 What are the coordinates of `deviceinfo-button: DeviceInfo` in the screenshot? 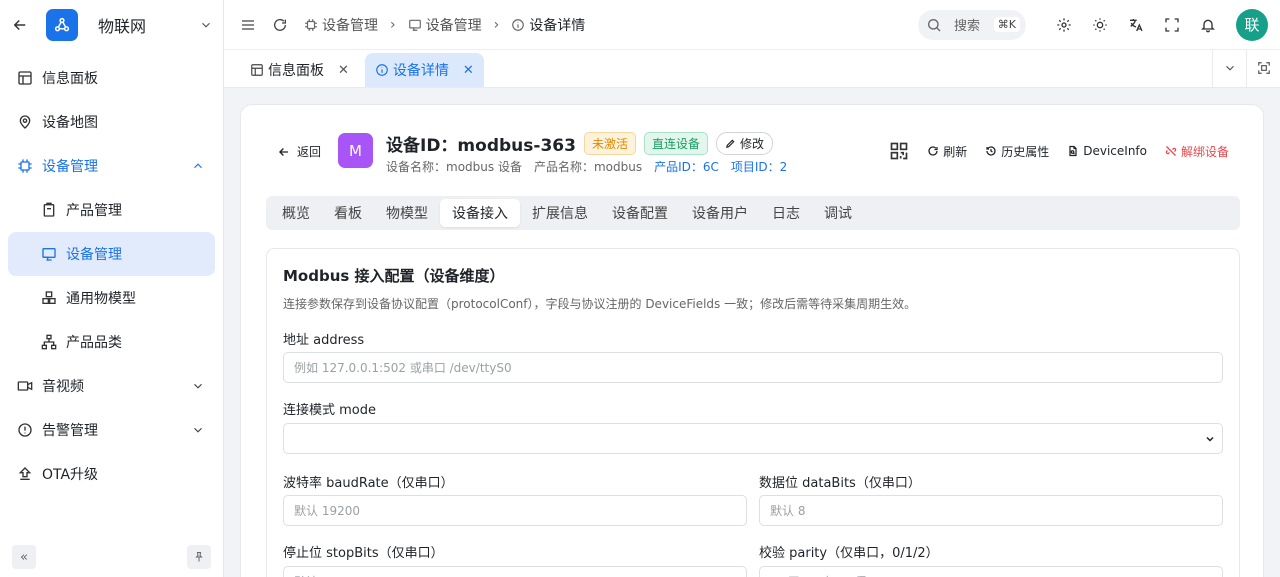 It's located at (1107, 151).